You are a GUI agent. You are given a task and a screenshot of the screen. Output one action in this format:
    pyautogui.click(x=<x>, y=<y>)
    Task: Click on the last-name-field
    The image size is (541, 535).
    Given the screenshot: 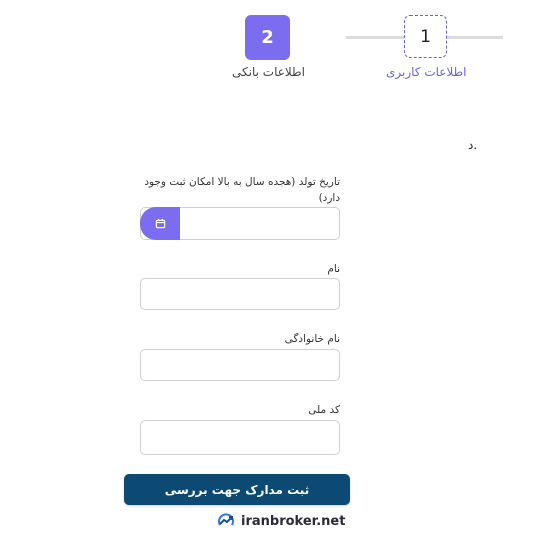 What is the action you would take?
    pyautogui.click(x=240, y=365)
    